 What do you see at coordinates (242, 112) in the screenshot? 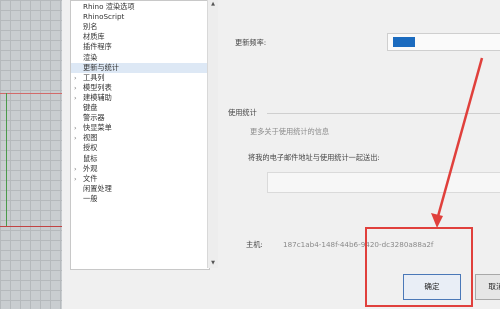
I see `usage-stats-label: 使用统计` at bounding box center [242, 112].